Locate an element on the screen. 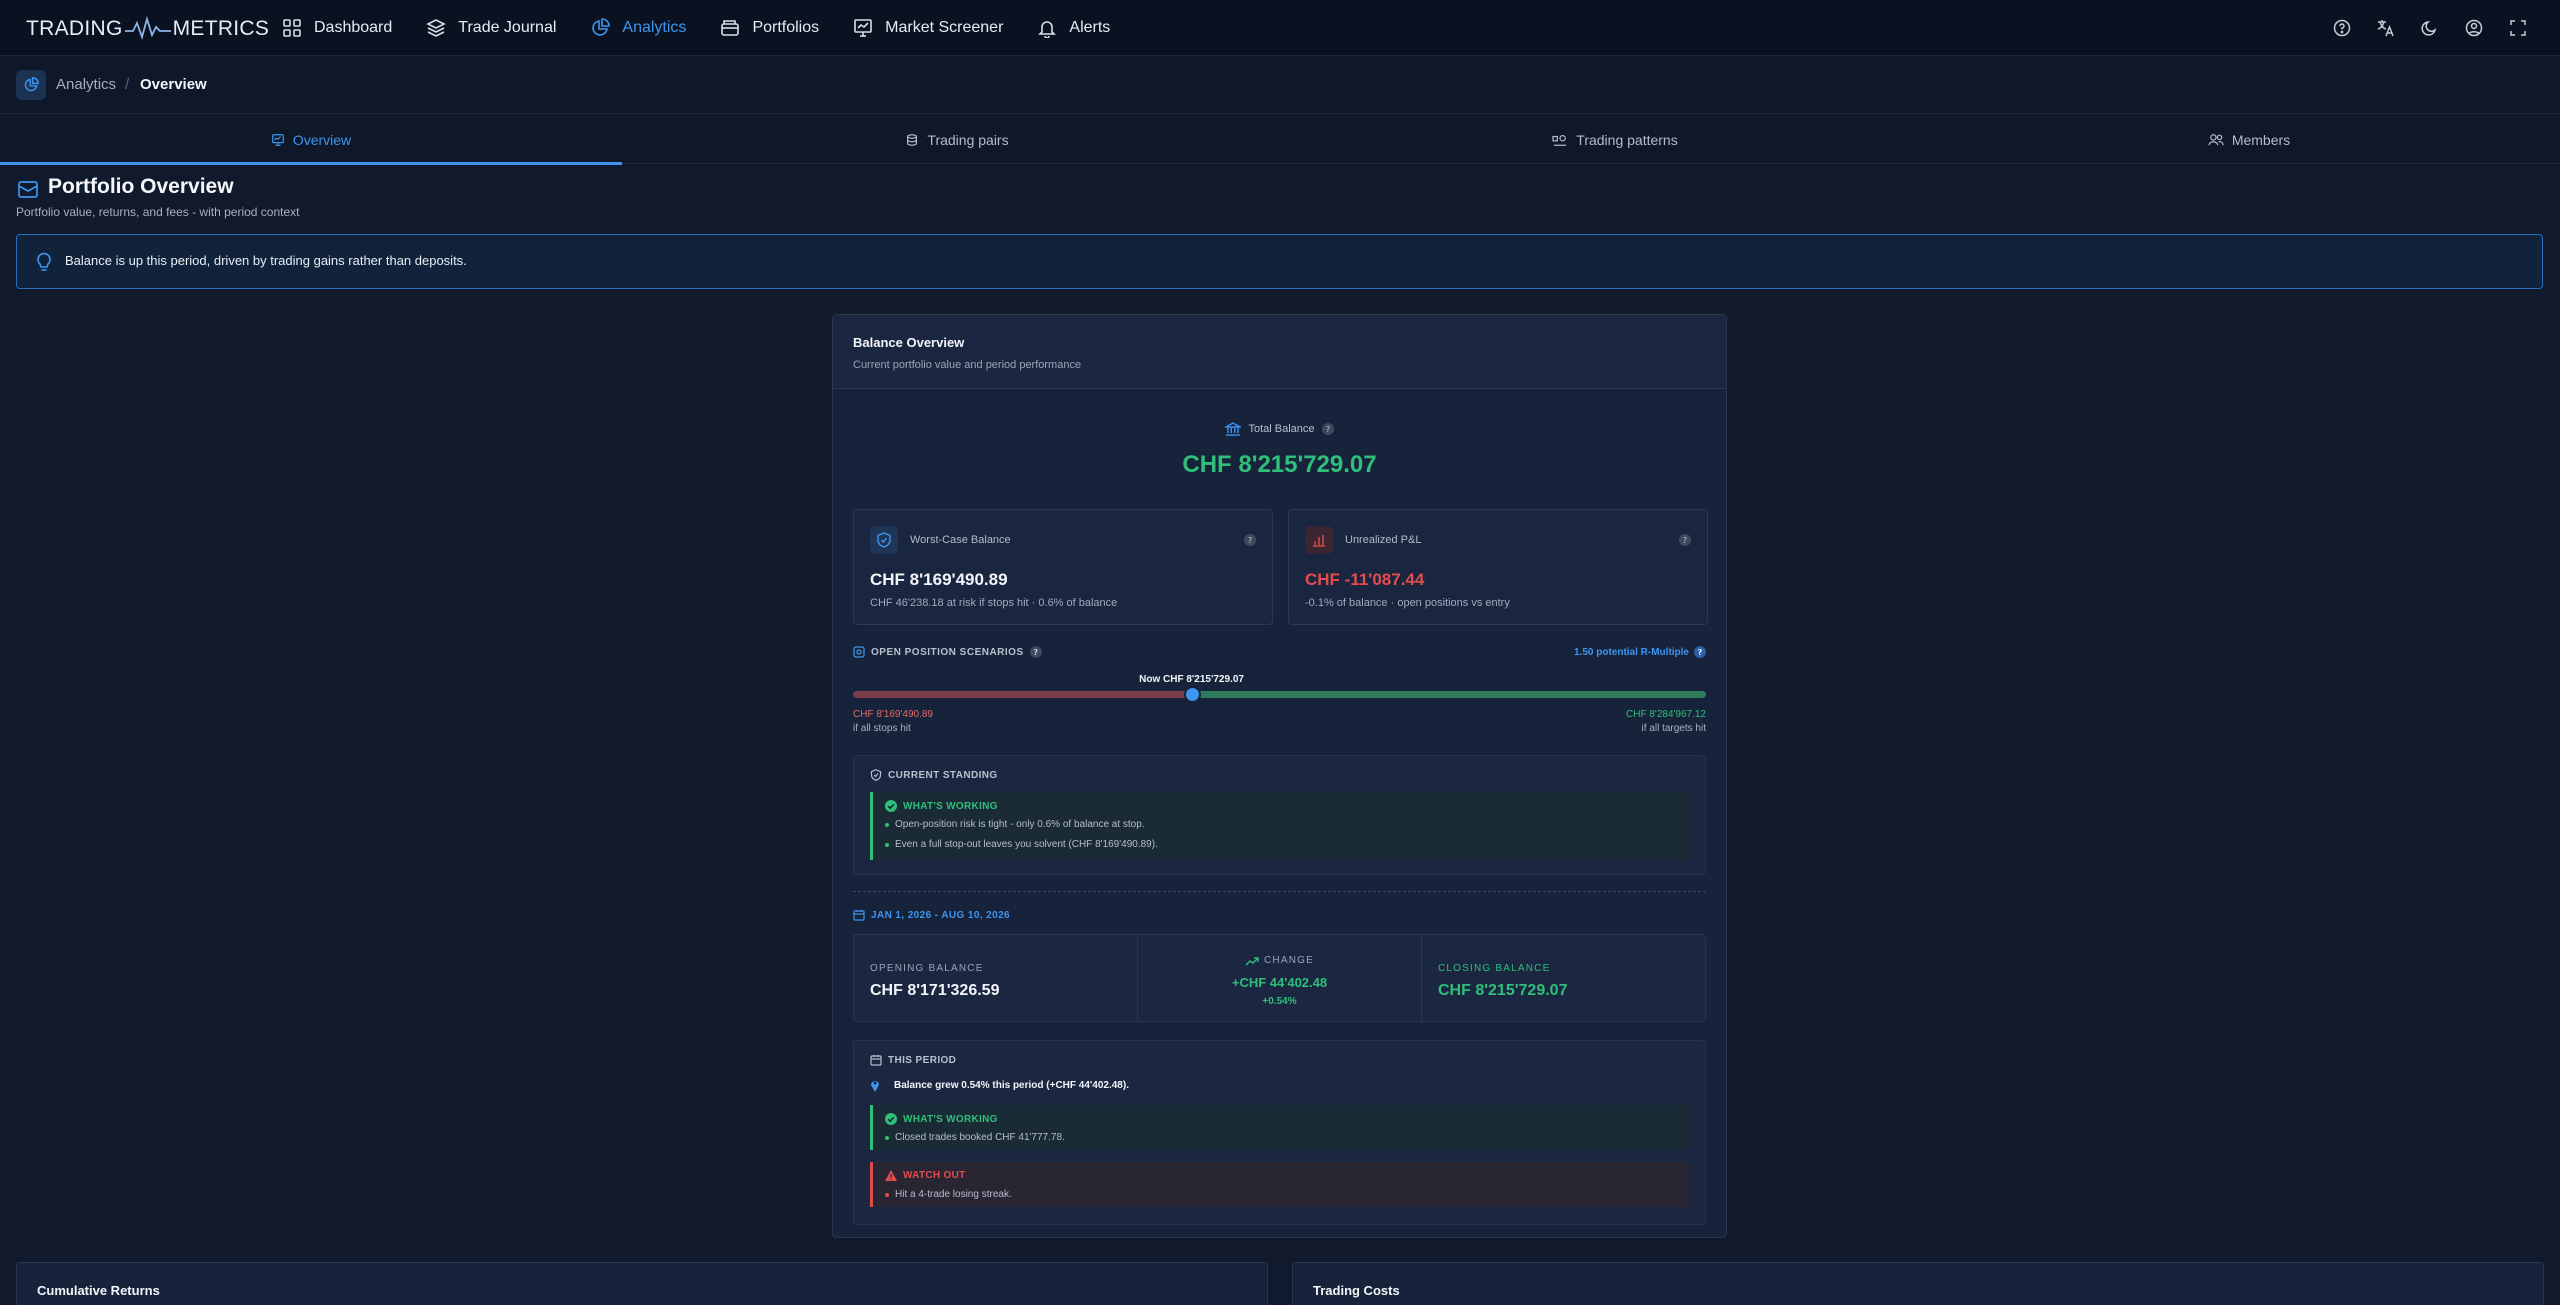  trend-up-icon is located at coordinates (1252, 960).